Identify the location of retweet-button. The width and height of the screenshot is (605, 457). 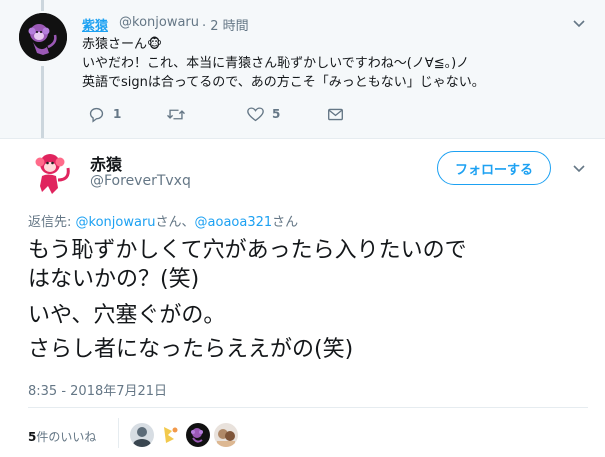
(176, 114).